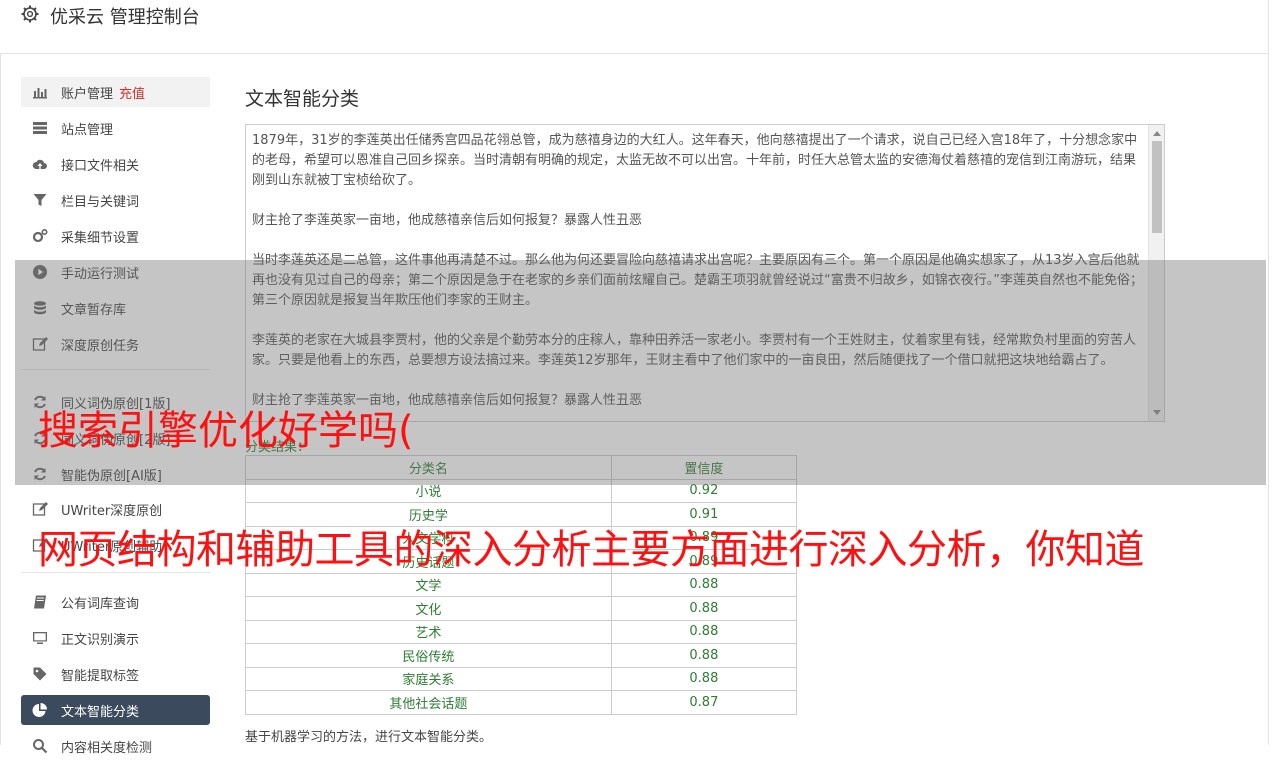  What do you see at coordinates (40, 128) in the screenshot?
I see `server-icon` at bounding box center [40, 128].